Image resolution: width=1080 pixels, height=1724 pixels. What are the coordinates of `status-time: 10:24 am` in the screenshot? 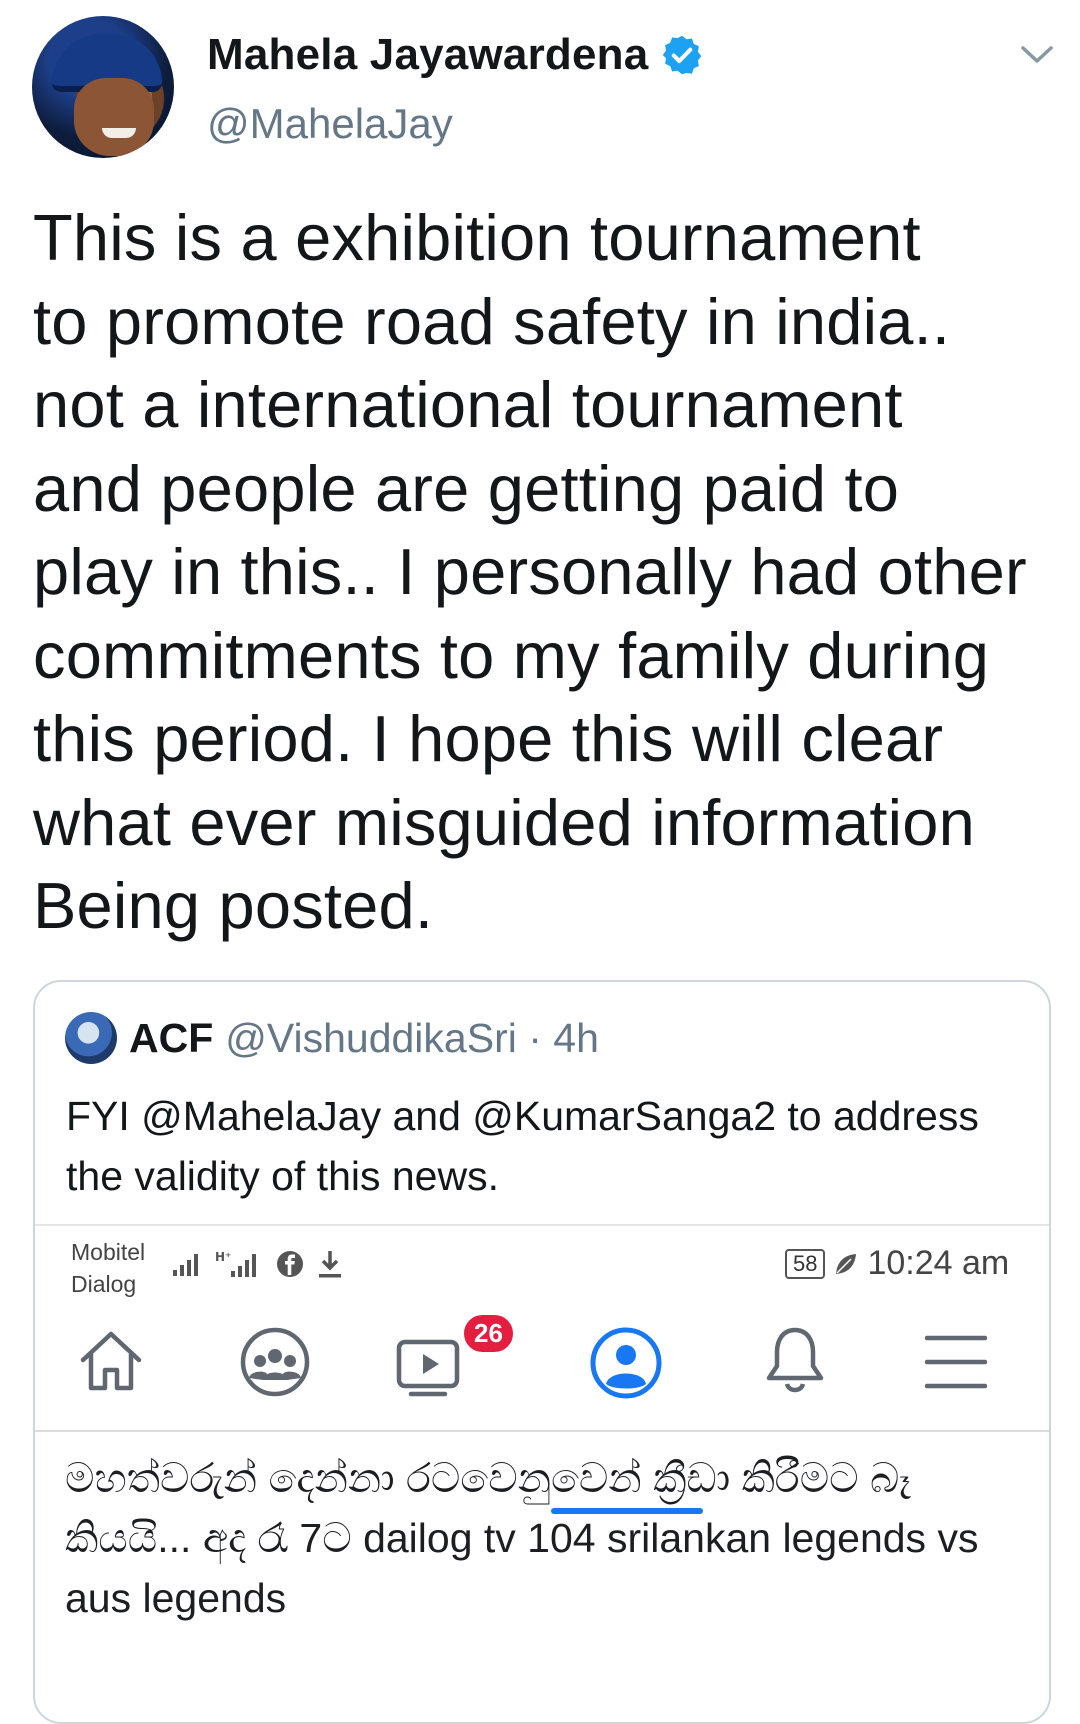 It's located at (938, 1263).